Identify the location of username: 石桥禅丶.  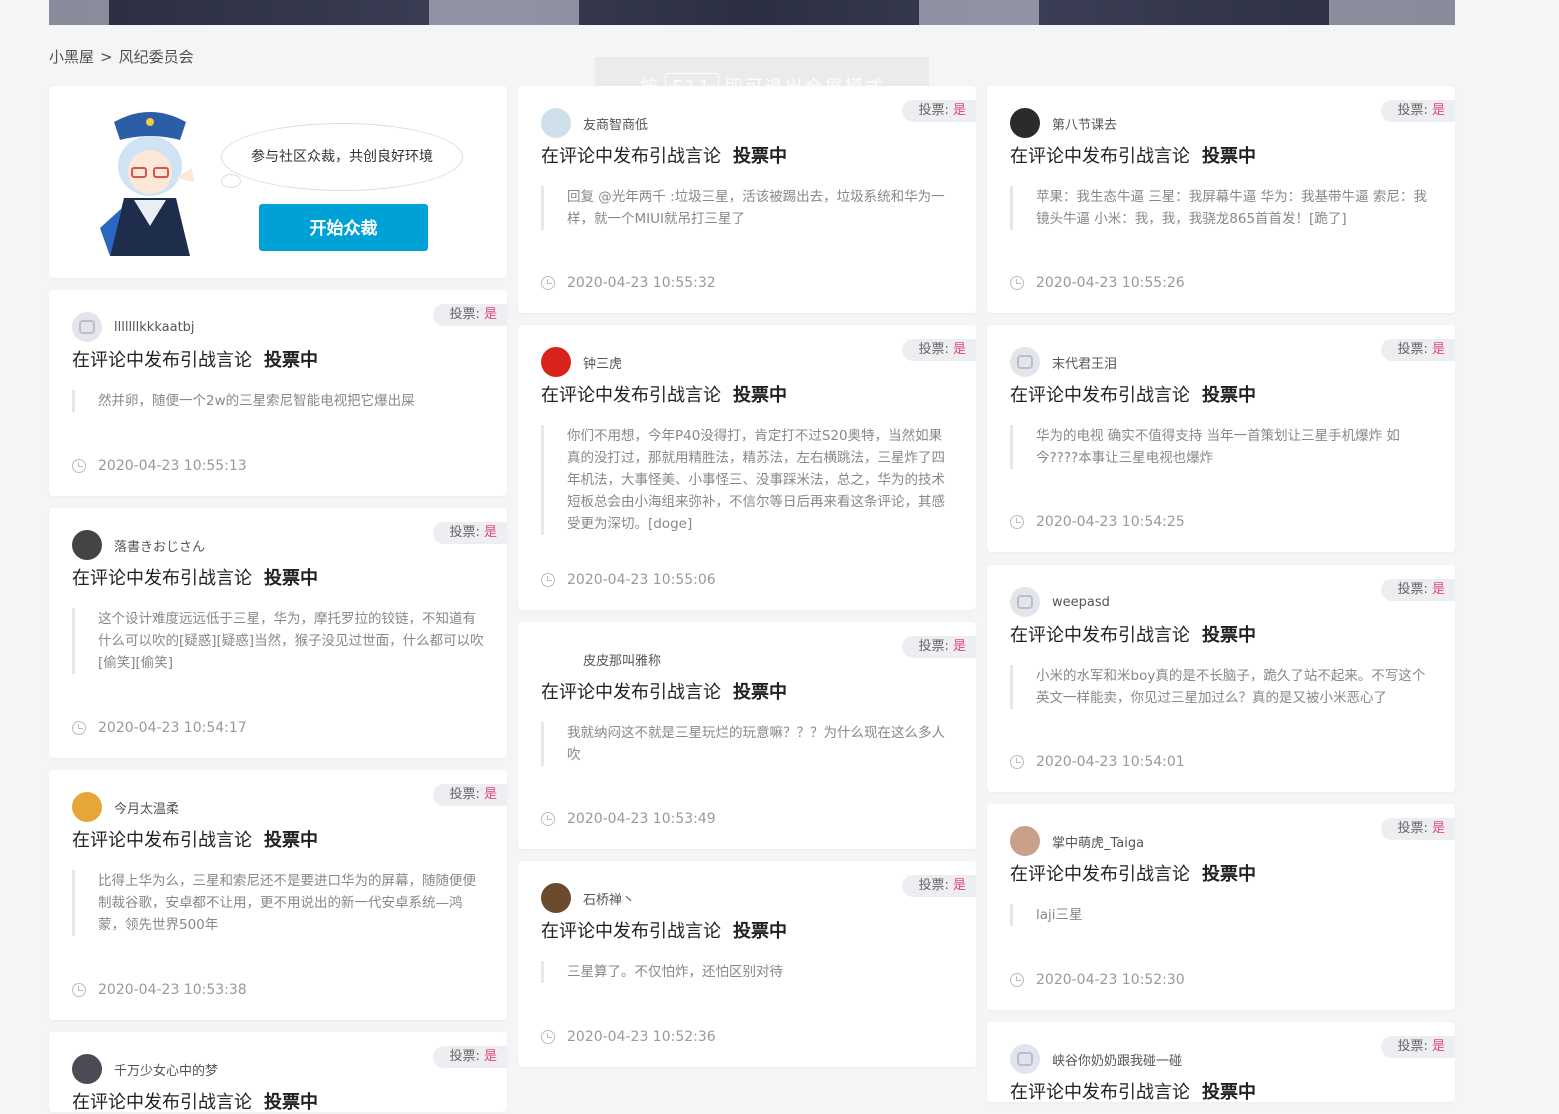
(609, 898).